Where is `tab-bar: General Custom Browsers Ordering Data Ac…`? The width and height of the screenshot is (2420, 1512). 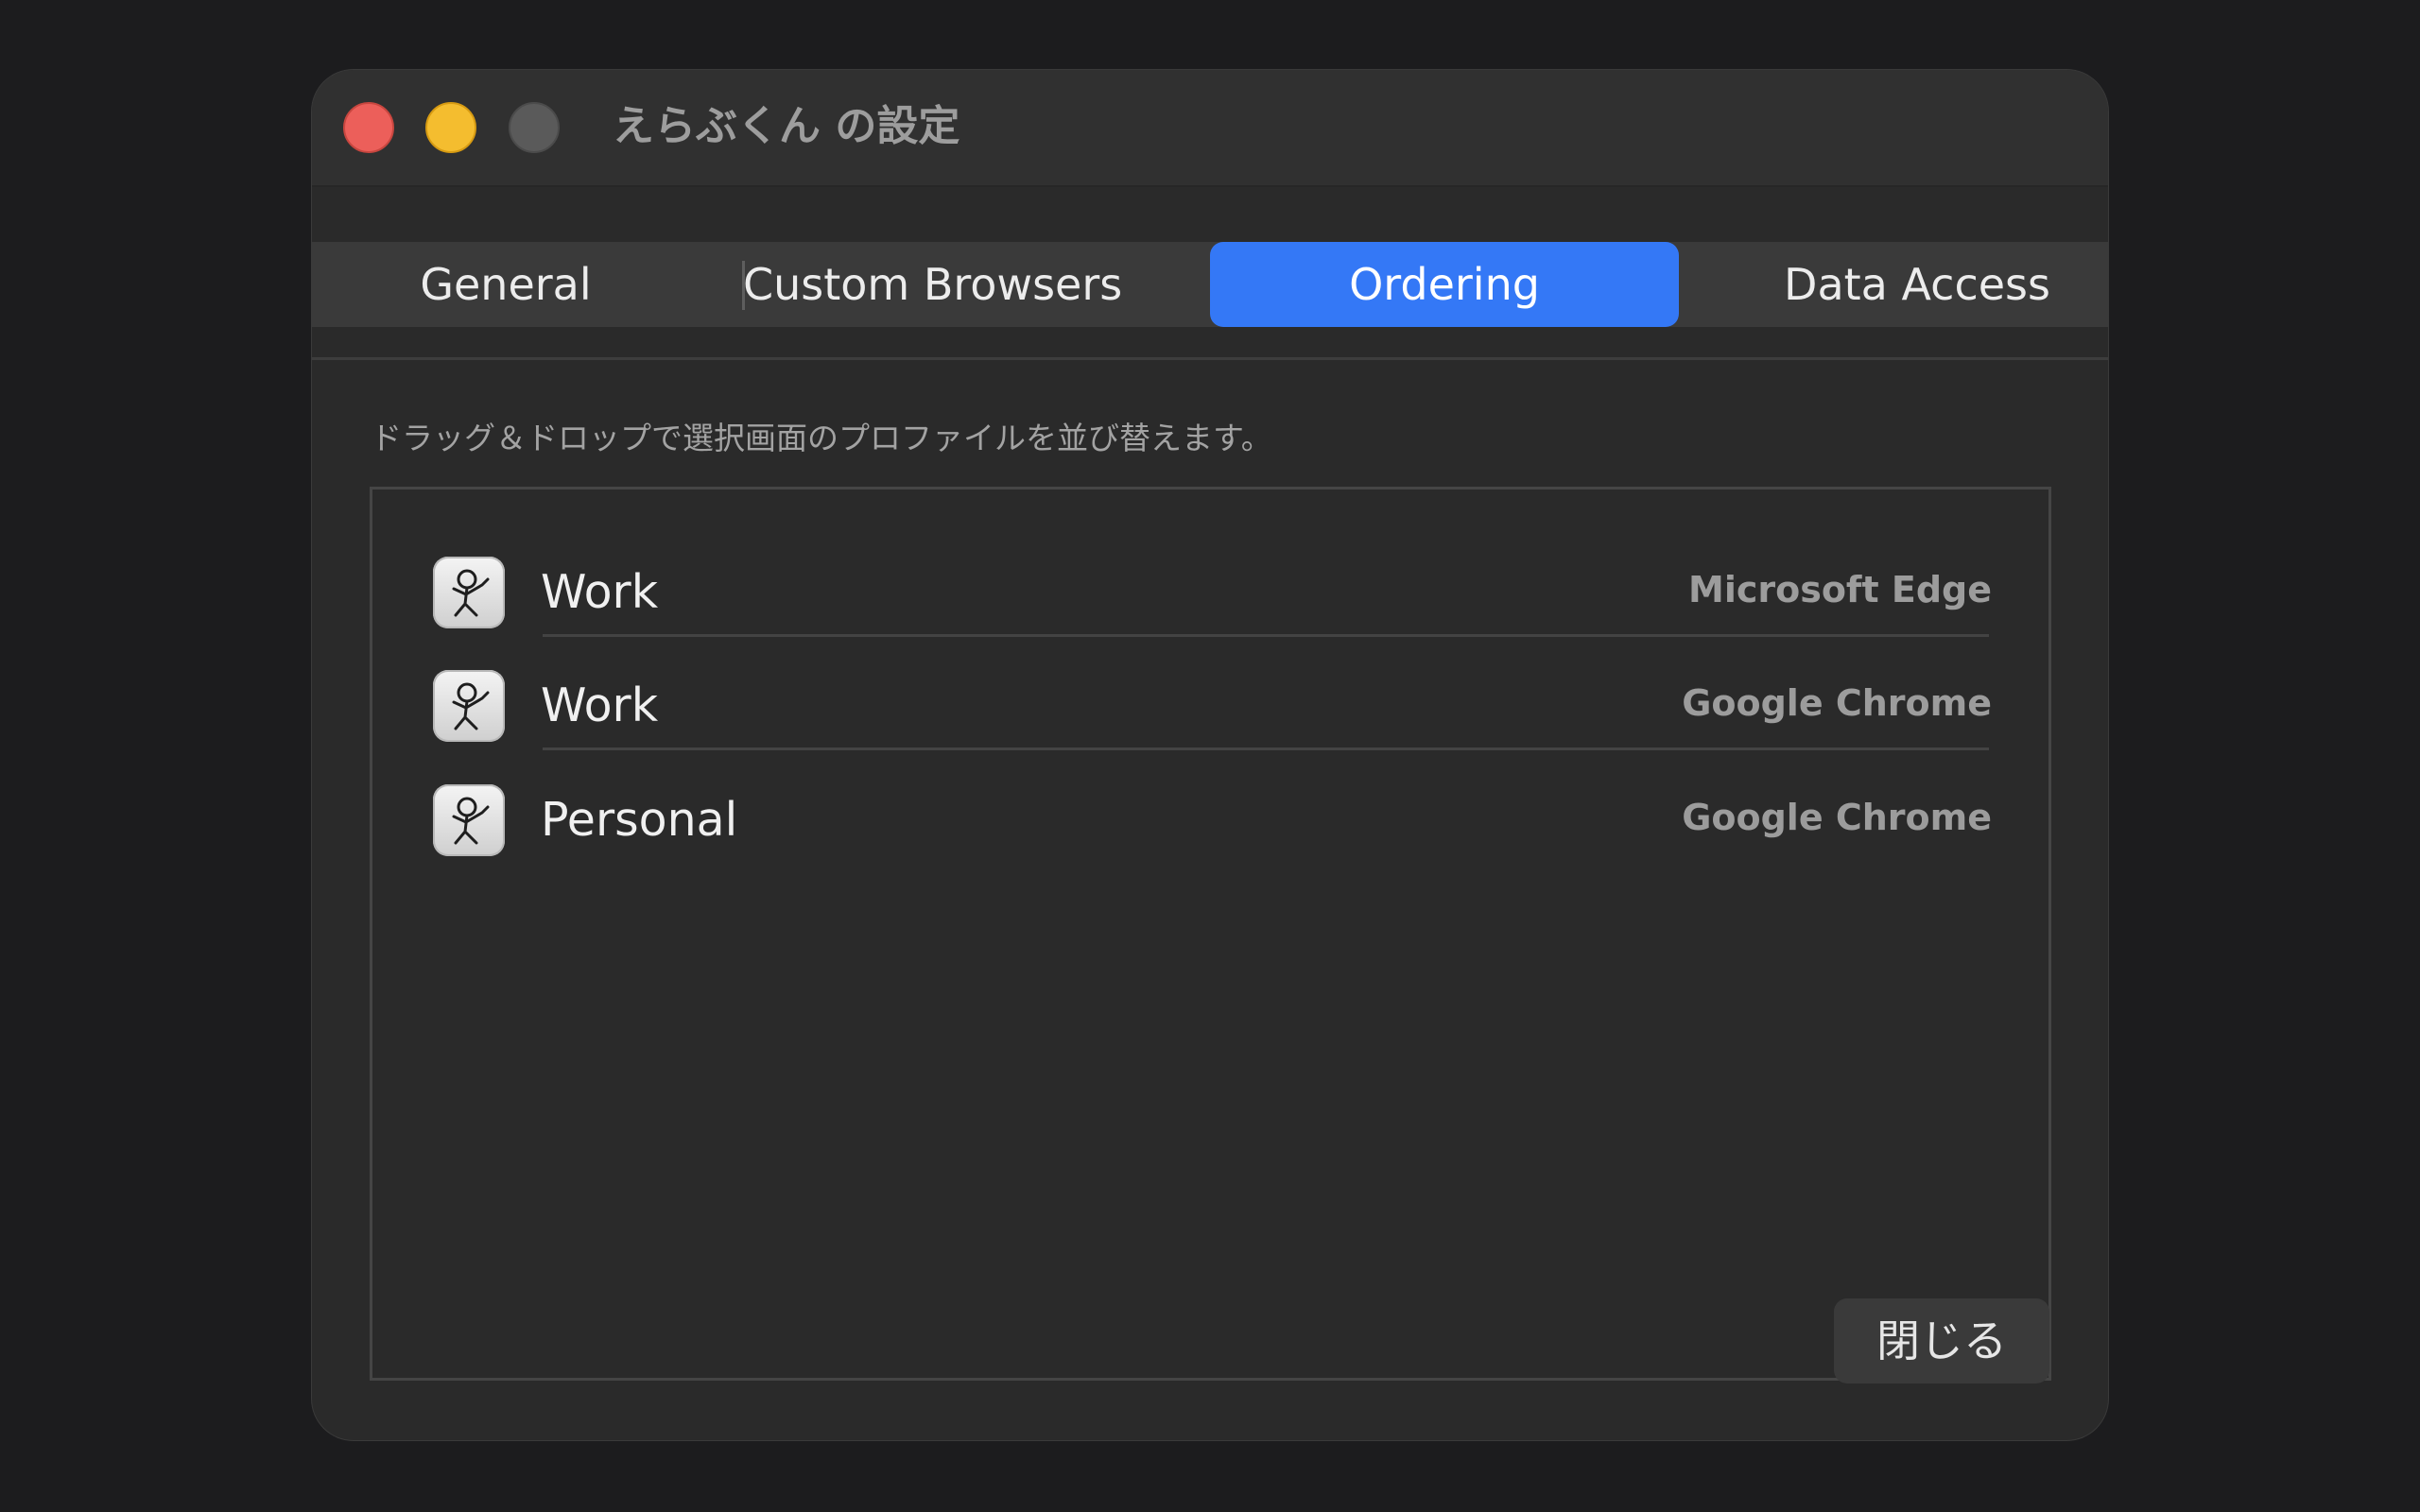
tab-bar: General Custom Browsers Ordering Data Ac… is located at coordinates (1210, 284).